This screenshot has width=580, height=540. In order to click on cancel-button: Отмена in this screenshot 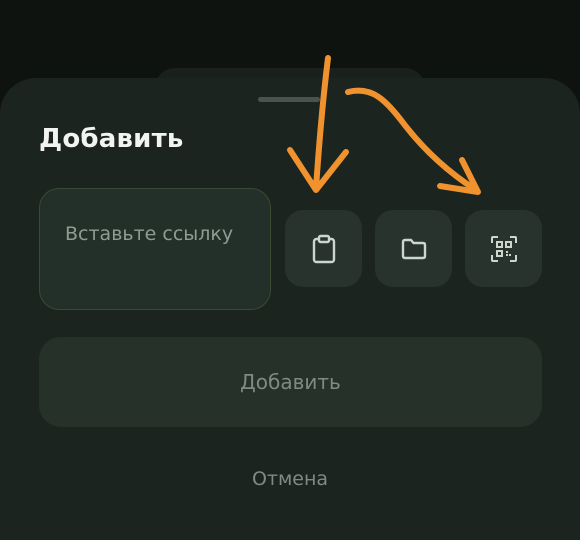, I will do `click(290, 479)`.